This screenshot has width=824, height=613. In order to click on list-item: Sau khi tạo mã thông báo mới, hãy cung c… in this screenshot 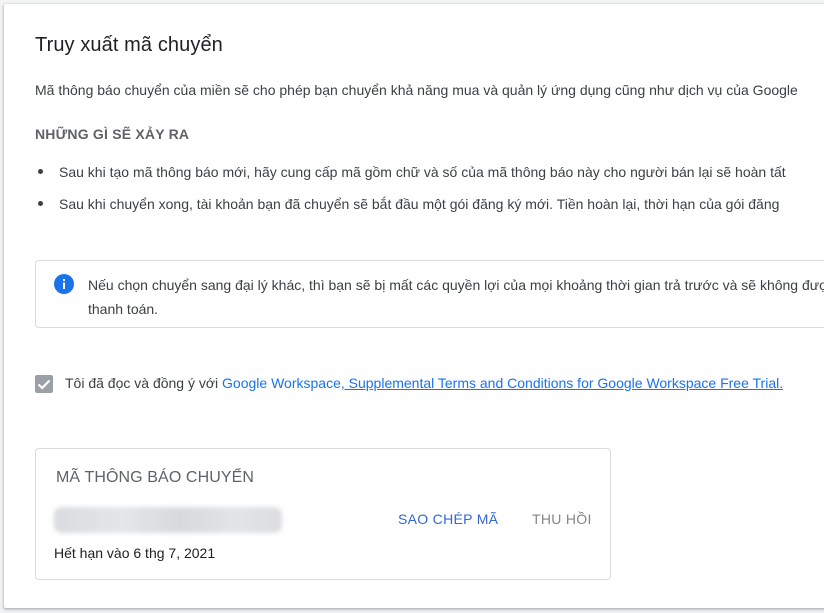, I will do `click(410, 172)`.